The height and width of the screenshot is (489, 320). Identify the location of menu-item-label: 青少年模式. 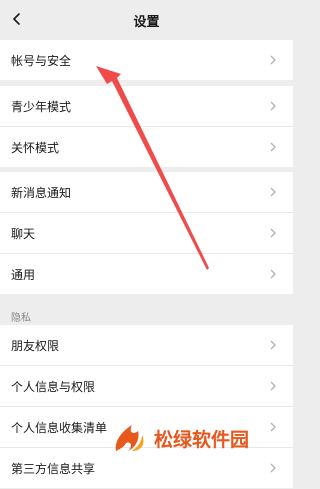
(41, 107).